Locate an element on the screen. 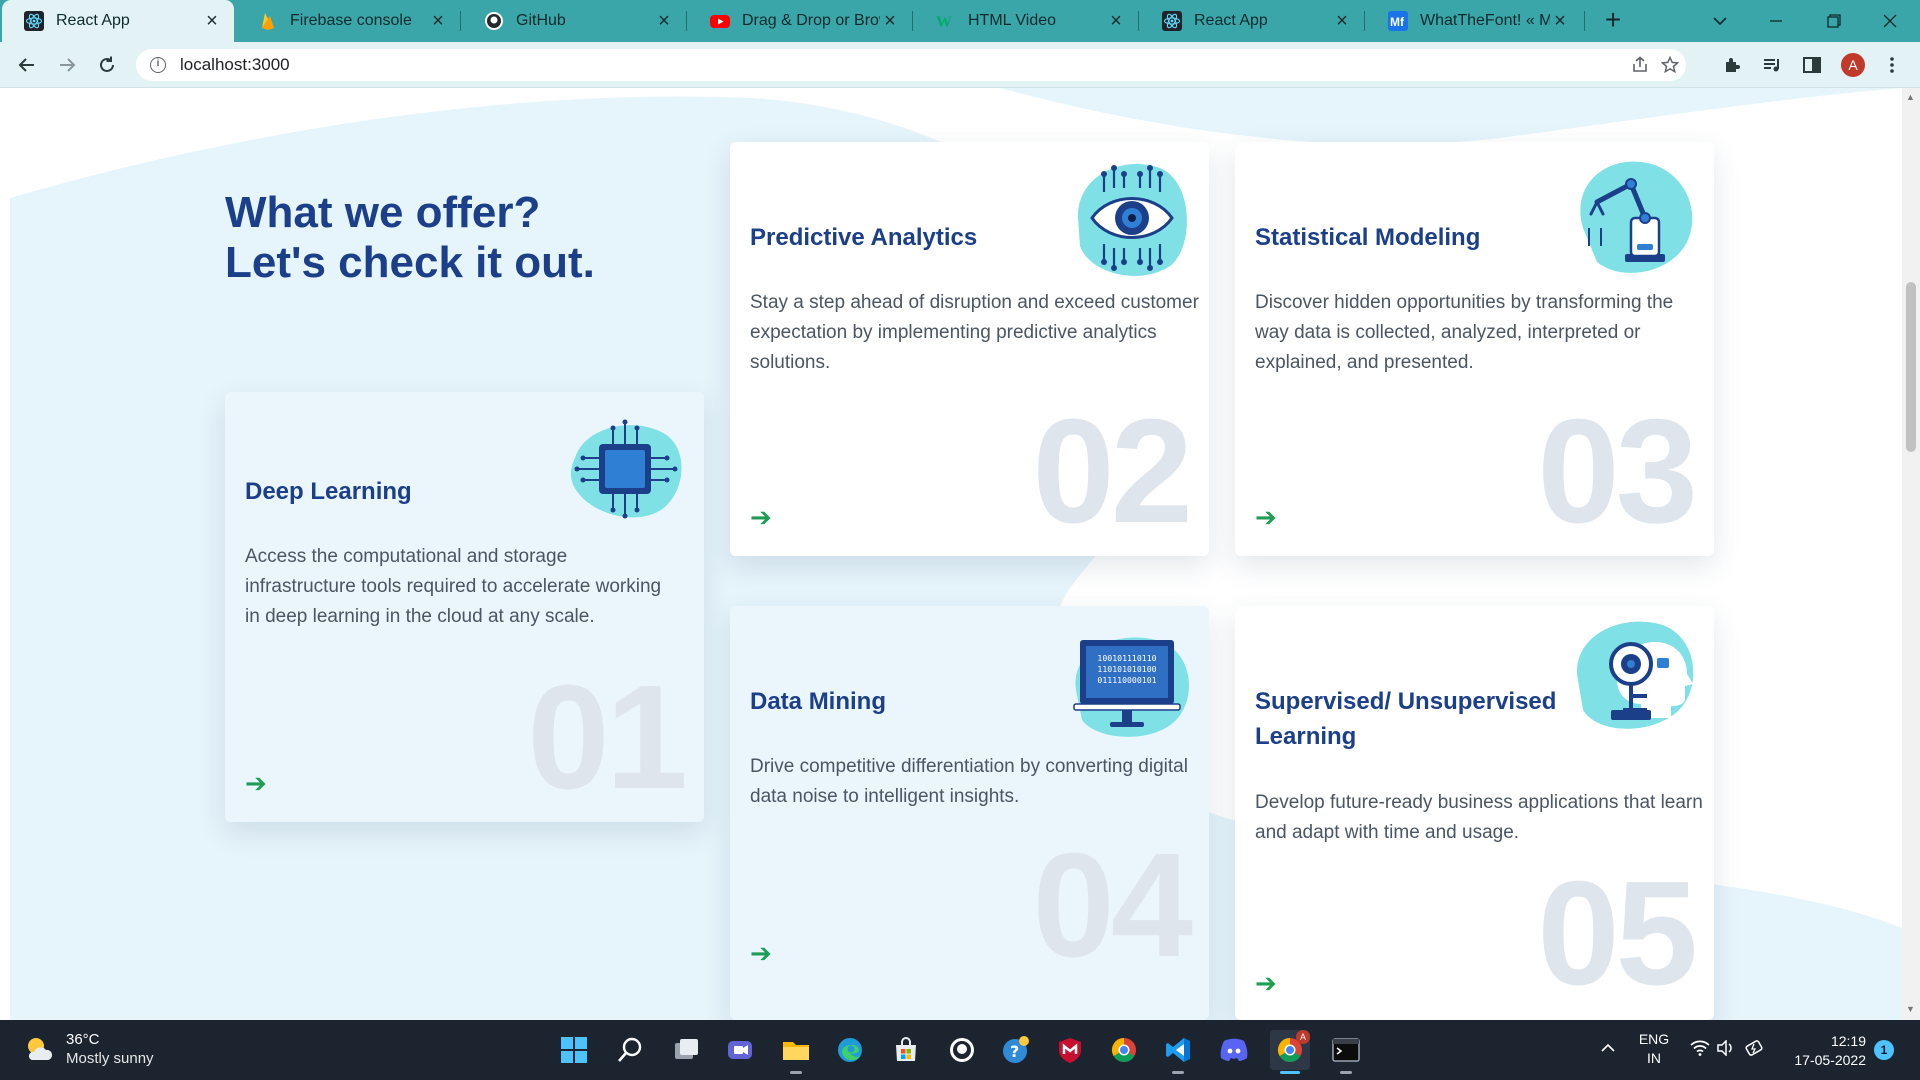 This screenshot has height=1080, width=1920. close-icon is located at coordinates (1890, 21).